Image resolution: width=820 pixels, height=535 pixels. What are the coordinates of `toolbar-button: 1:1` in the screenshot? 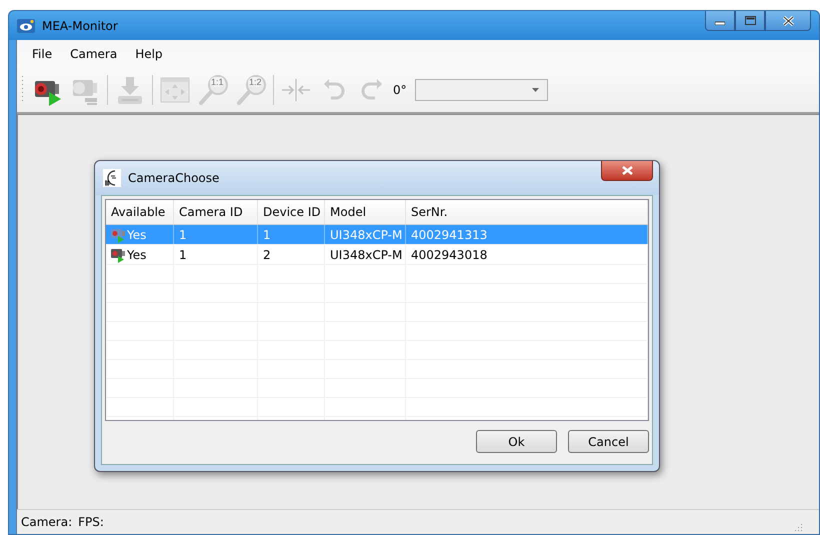 It's located at (213, 90).